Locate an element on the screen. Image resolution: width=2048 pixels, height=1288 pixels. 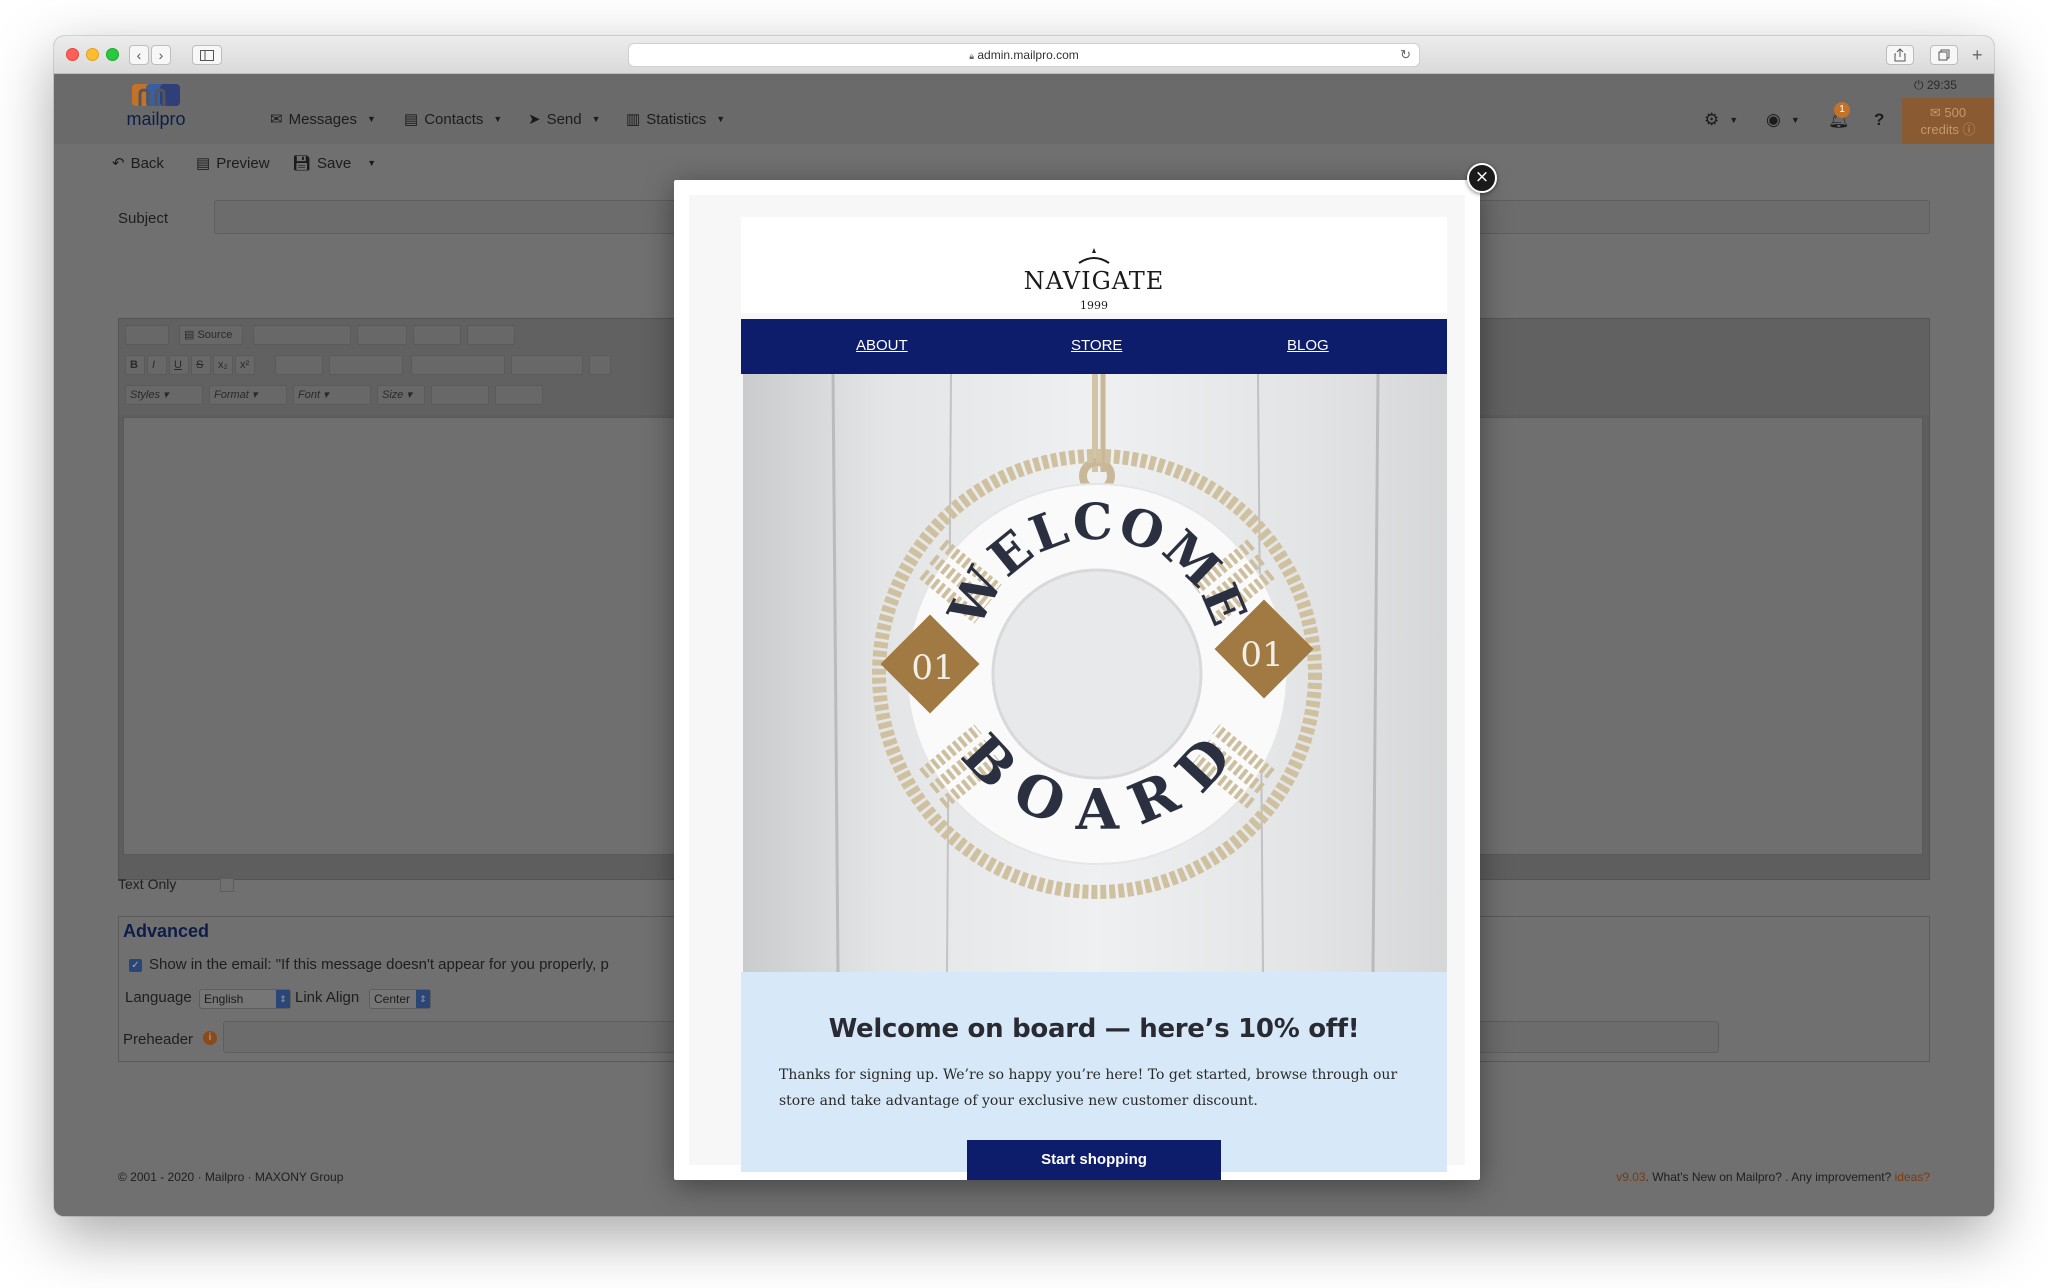
mailpro-logo: mailpro is located at coordinates (156, 109).